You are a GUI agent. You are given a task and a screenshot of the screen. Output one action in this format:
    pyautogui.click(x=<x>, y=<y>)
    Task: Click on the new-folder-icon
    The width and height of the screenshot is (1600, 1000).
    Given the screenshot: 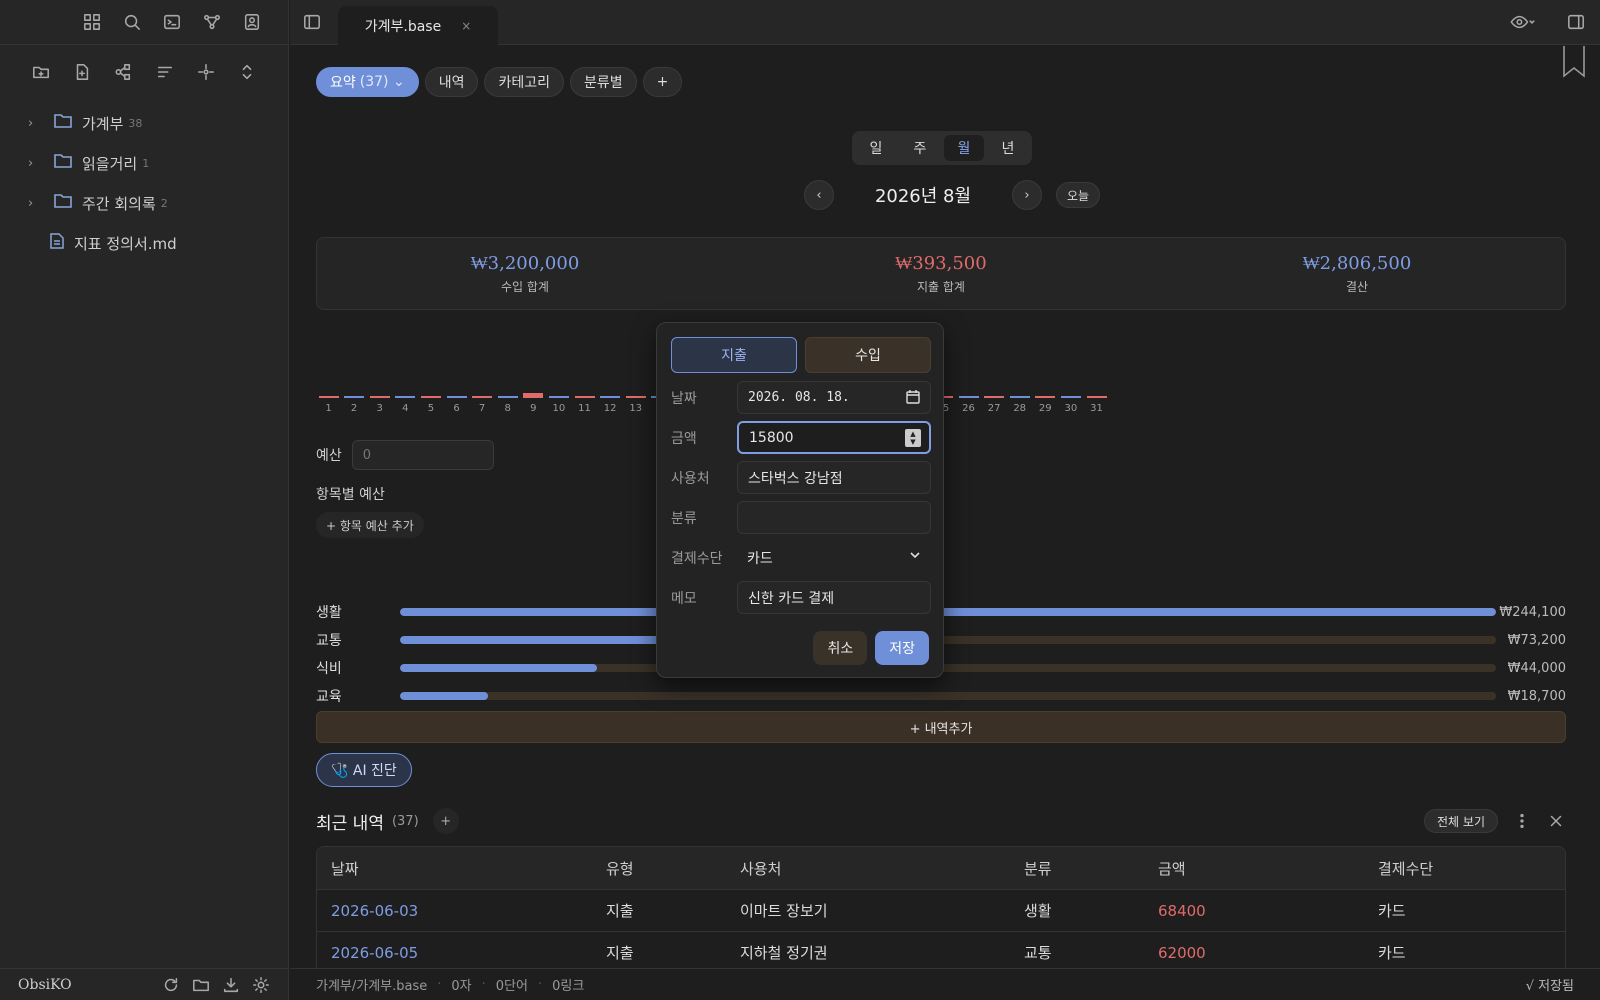 What is the action you would take?
    pyautogui.click(x=41, y=72)
    